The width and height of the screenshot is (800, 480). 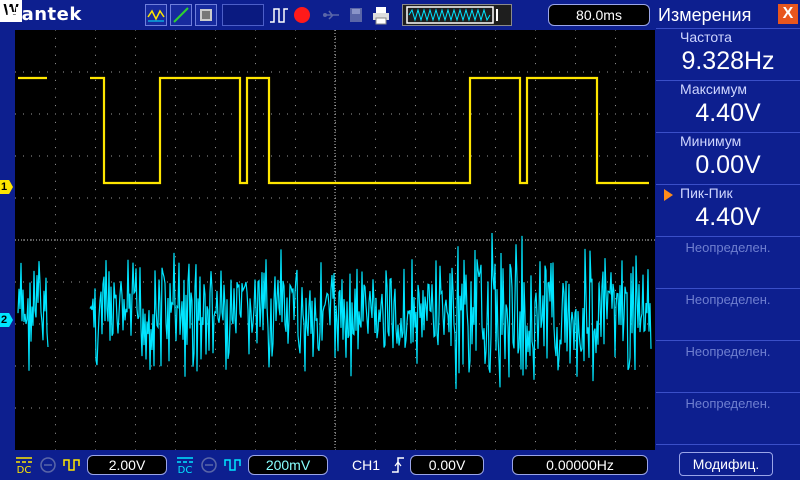 I want to click on bottom-status-bar: DC 2.00V DC 200mV CH1 0.00V 0.00000Hz, so click(x=328, y=465).